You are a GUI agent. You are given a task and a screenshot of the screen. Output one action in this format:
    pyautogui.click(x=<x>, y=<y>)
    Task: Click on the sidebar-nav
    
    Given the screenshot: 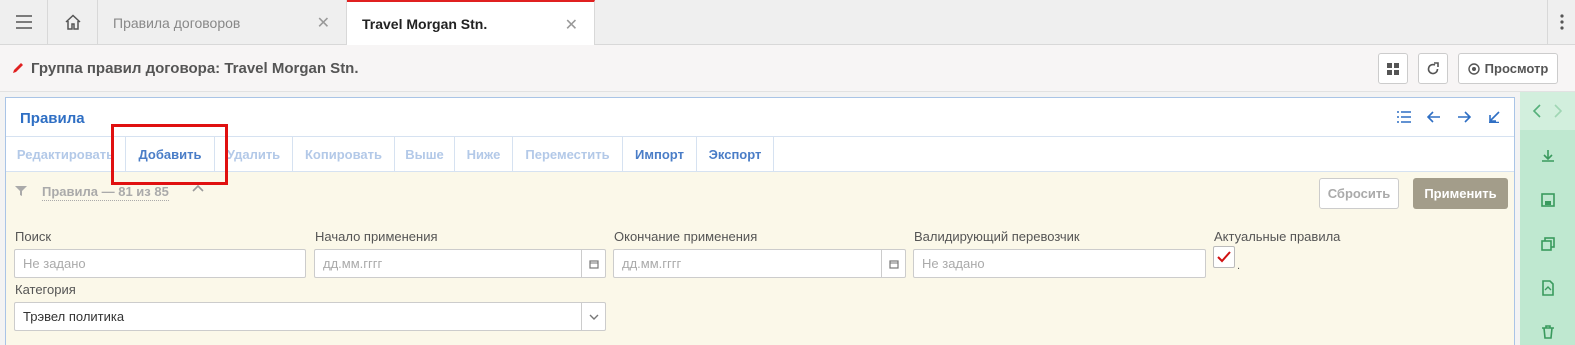 What is the action you would take?
    pyautogui.click(x=1547, y=111)
    